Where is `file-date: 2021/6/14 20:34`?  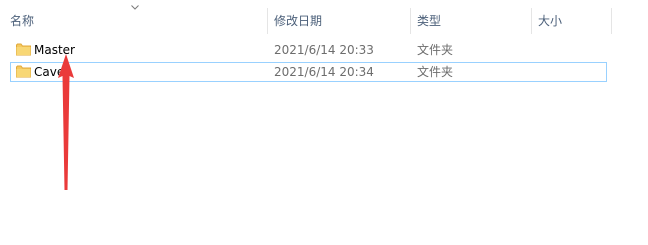
file-date: 2021/6/14 20:34 is located at coordinates (324, 72).